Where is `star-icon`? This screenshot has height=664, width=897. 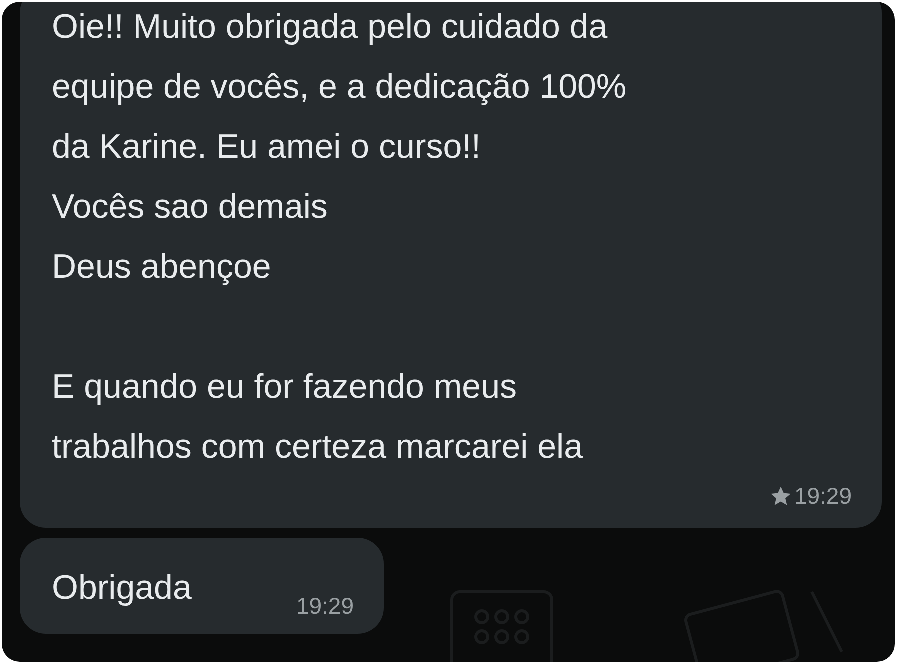 star-icon is located at coordinates (781, 496).